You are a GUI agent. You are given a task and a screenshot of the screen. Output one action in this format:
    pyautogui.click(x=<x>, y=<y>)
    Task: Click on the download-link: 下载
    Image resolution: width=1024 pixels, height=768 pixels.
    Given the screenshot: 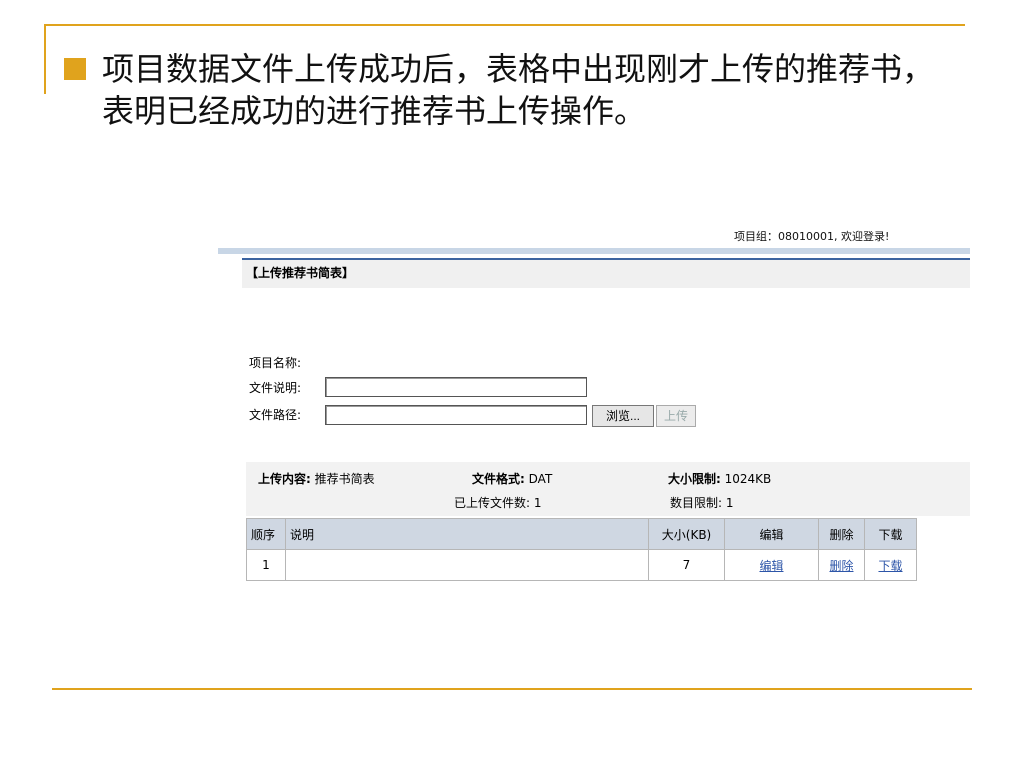 What is the action you would take?
    pyautogui.click(x=890, y=566)
    